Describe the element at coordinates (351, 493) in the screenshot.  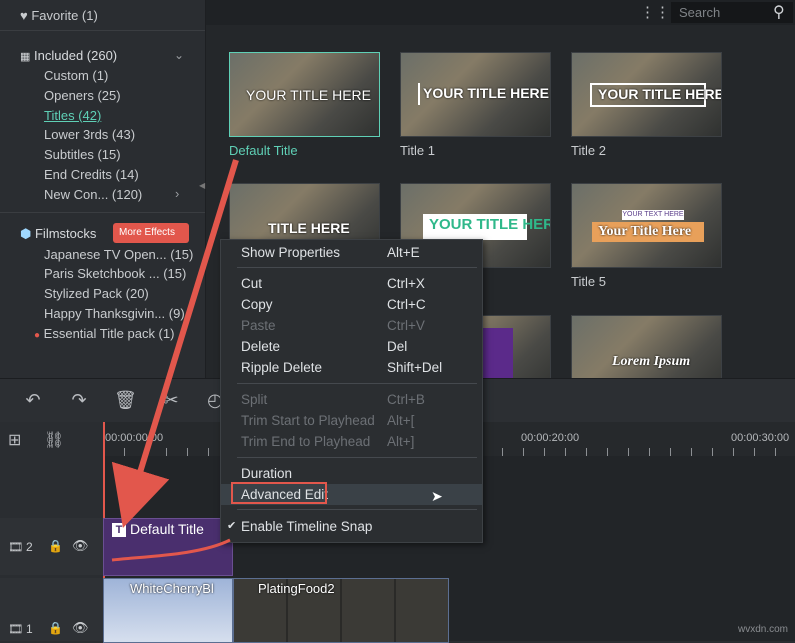
I see `menu-item-advanced-edit: Advanced Edit ➤` at that location.